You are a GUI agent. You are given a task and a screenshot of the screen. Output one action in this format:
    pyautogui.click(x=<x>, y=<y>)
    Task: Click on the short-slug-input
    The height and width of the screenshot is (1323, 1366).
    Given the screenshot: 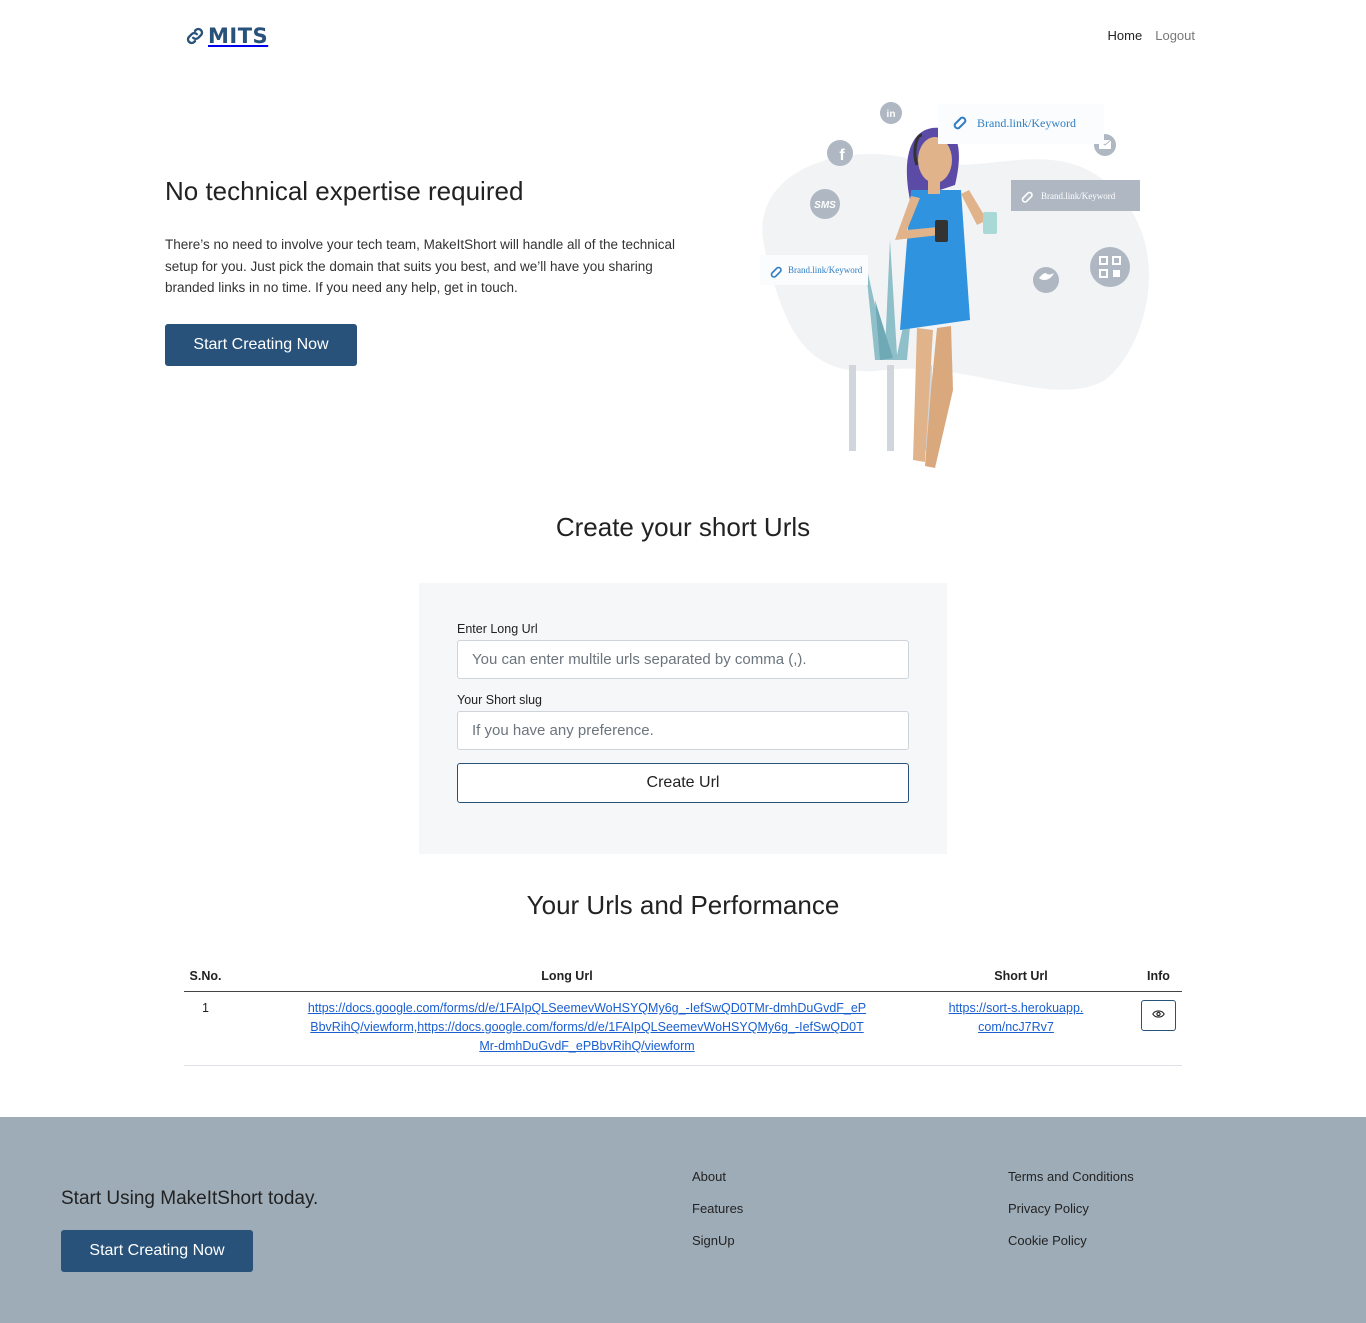 What is the action you would take?
    pyautogui.click(x=683, y=730)
    